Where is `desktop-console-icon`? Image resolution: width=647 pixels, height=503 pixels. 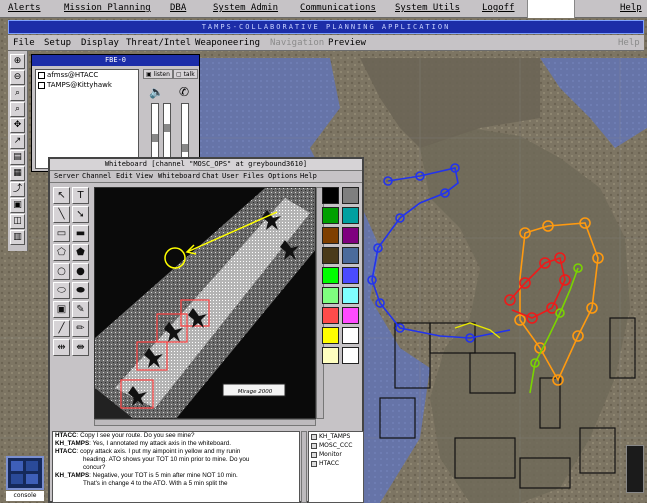
desktop-console-icon is located at coordinates (25, 473).